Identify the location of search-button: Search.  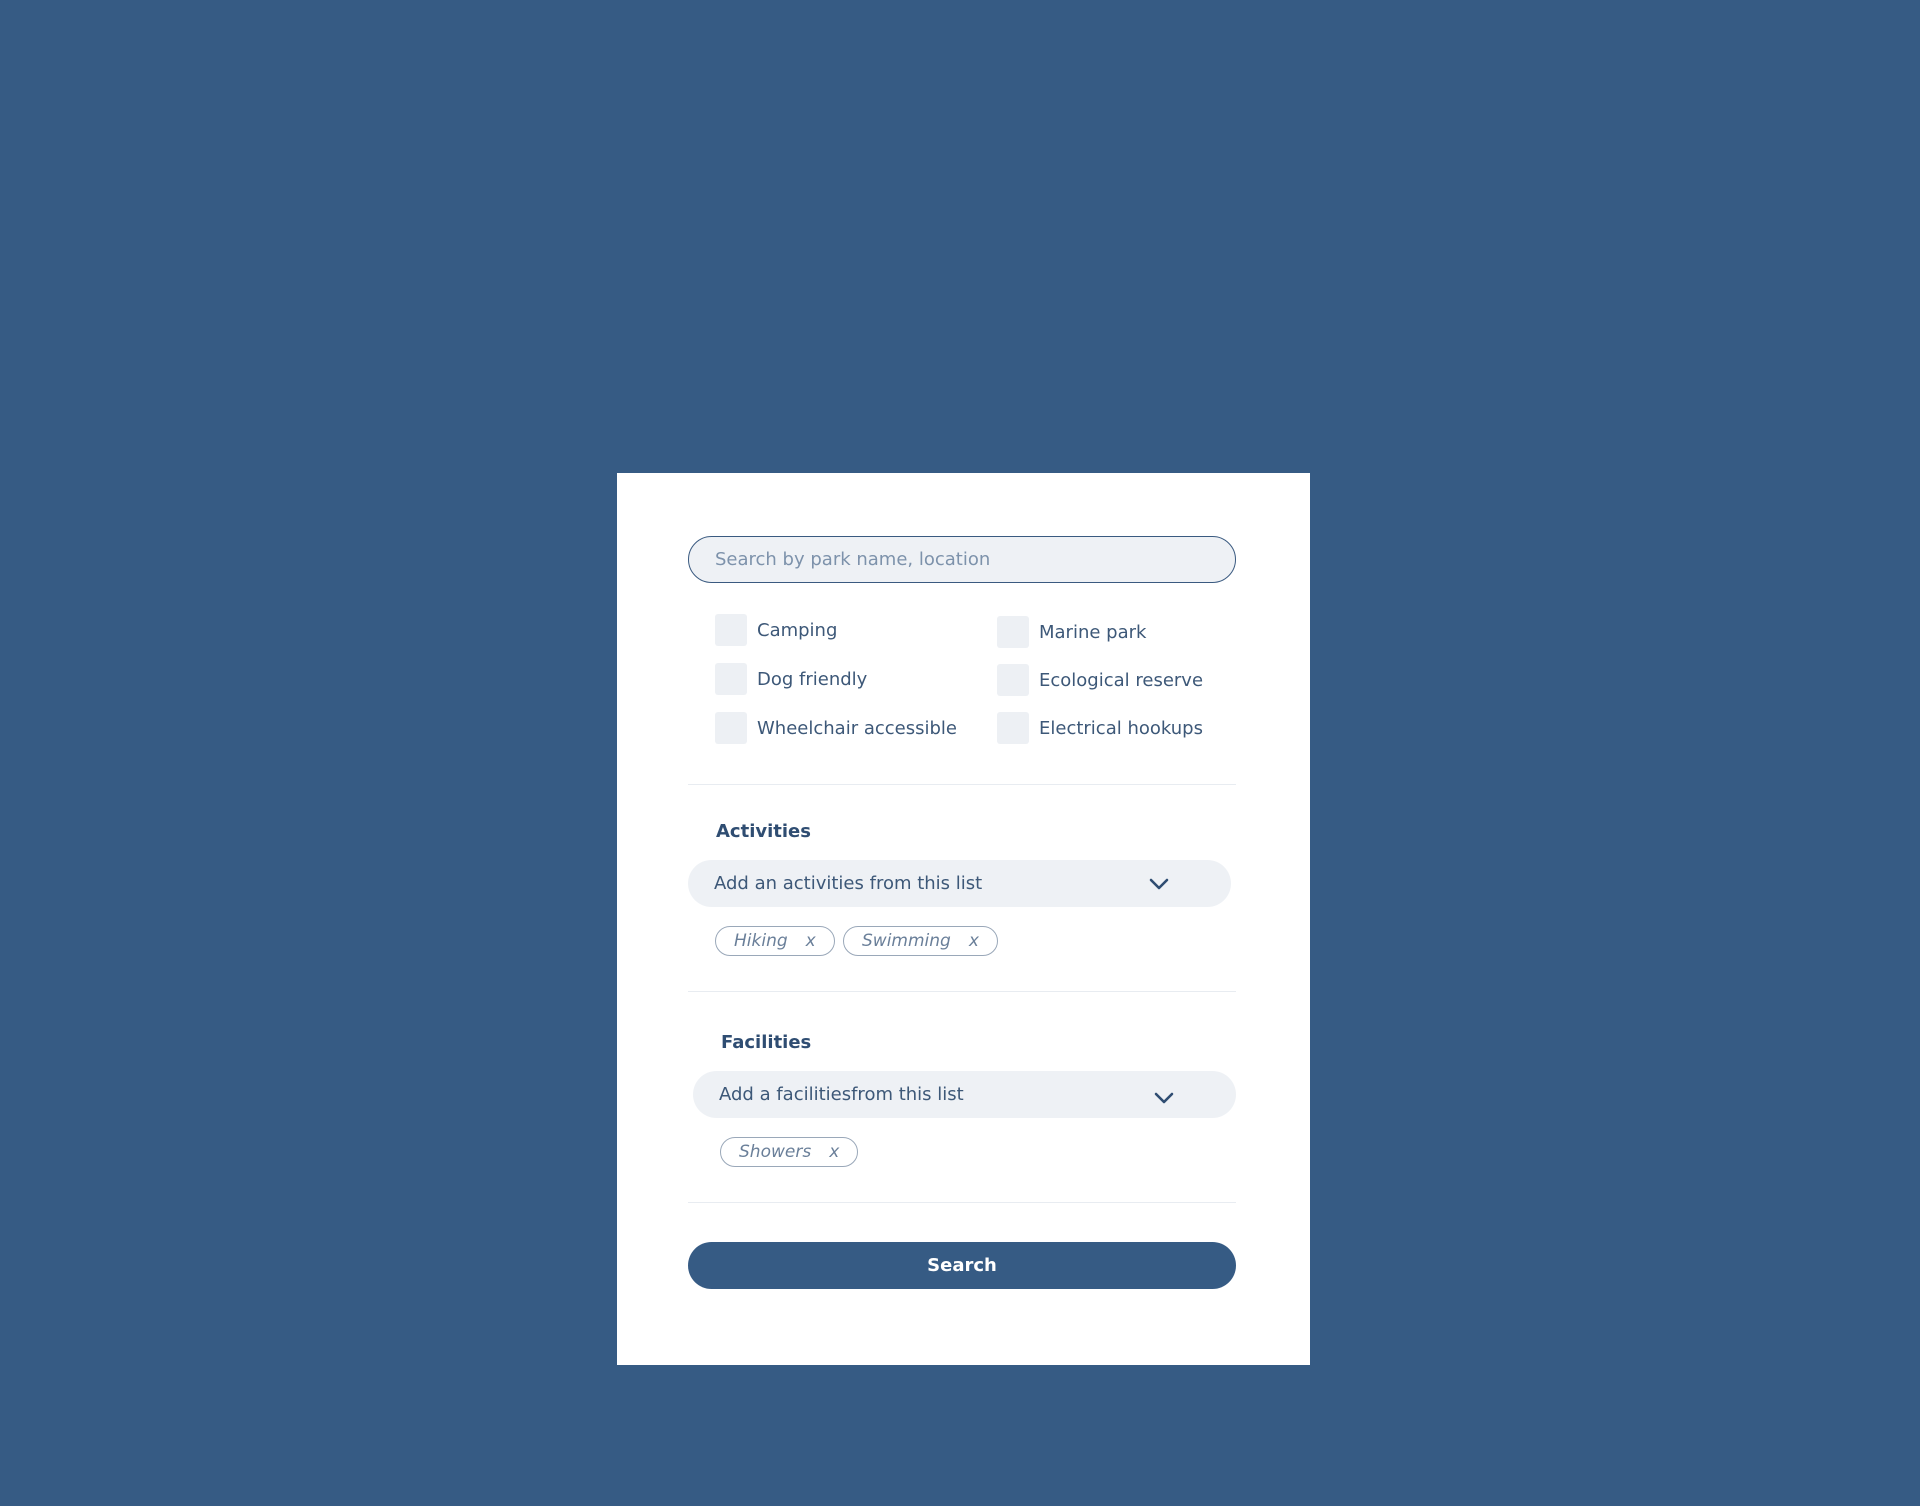
(962, 1265).